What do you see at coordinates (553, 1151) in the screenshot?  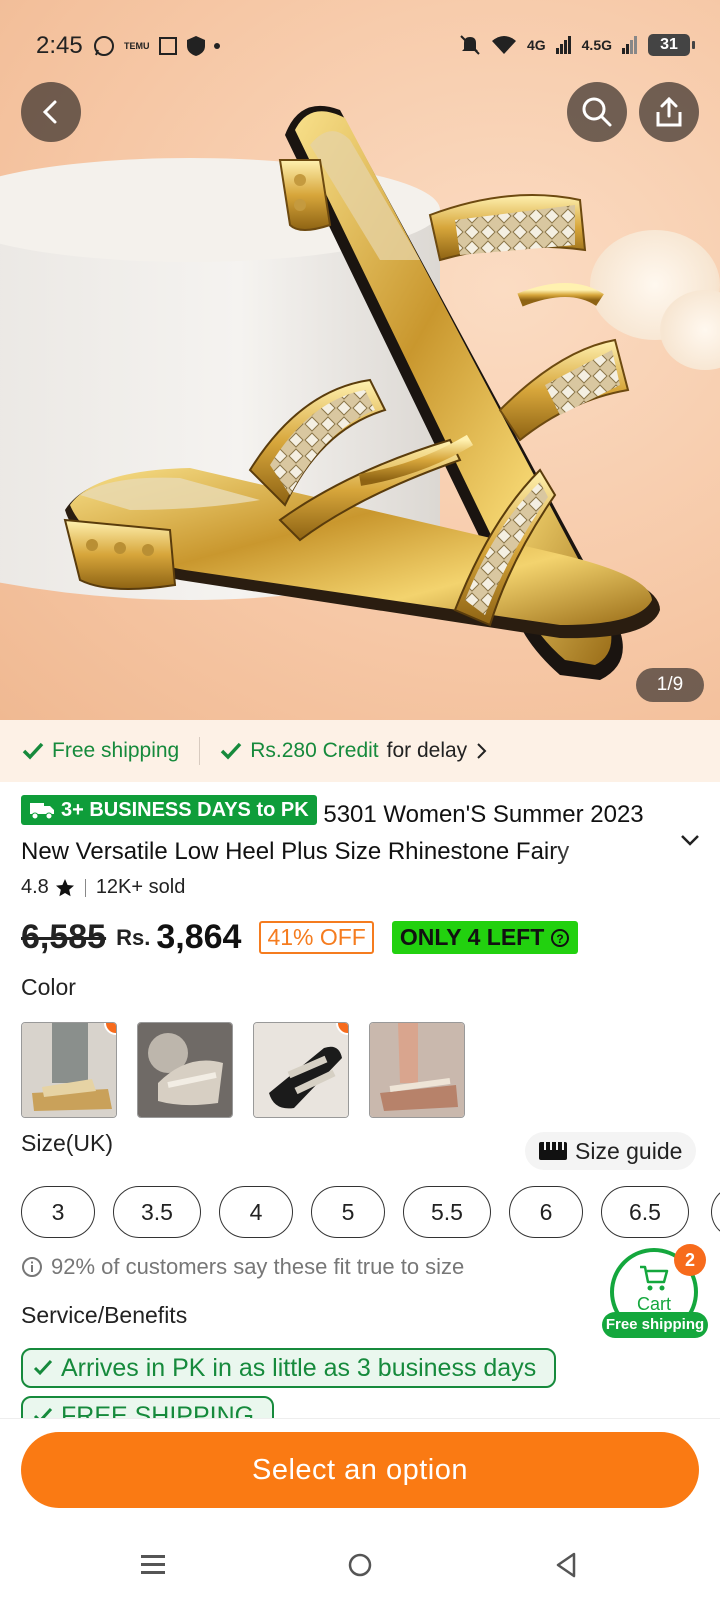 I see `ruler-icon` at bounding box center [553, 1151].